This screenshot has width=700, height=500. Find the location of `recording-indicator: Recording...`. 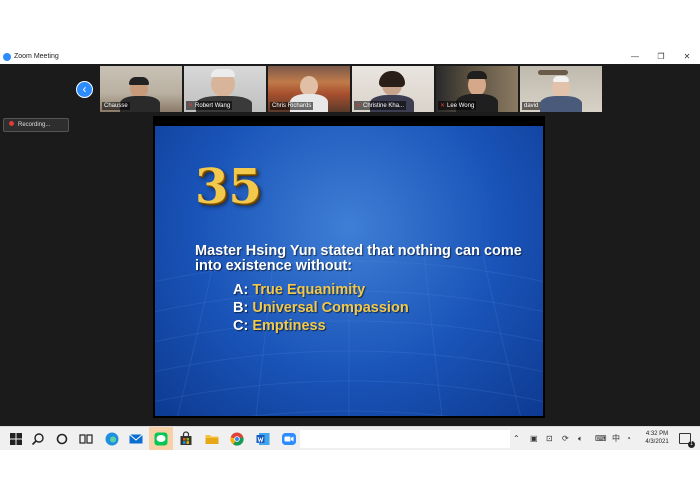

recording-indicator: Recording... is located at coordinates (36, 125).